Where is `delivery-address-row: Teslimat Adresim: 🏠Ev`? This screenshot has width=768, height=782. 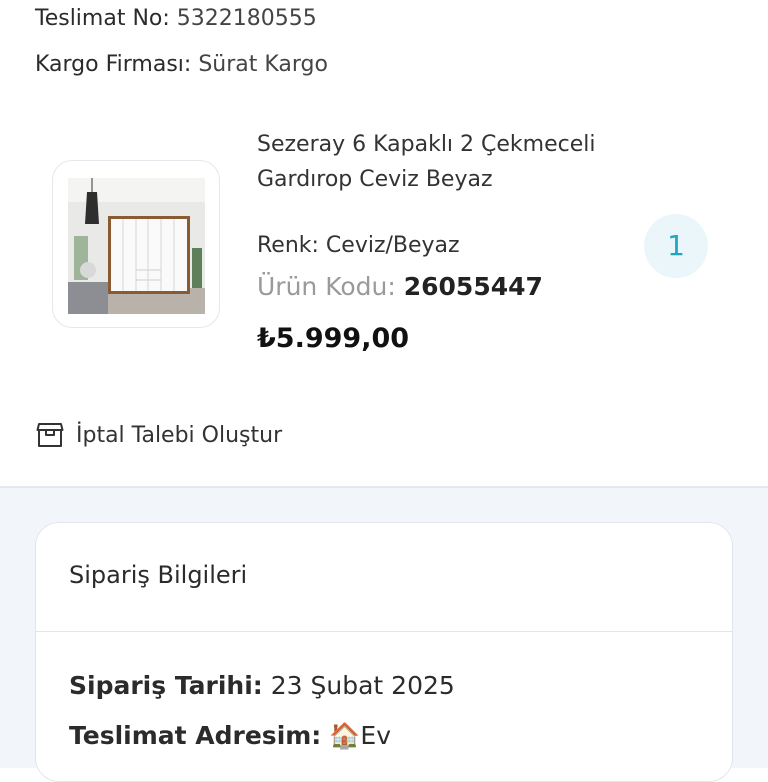 delivery-address-row: Teslimat Adresim: 🏠Ev is located at coordinates (230, 736).